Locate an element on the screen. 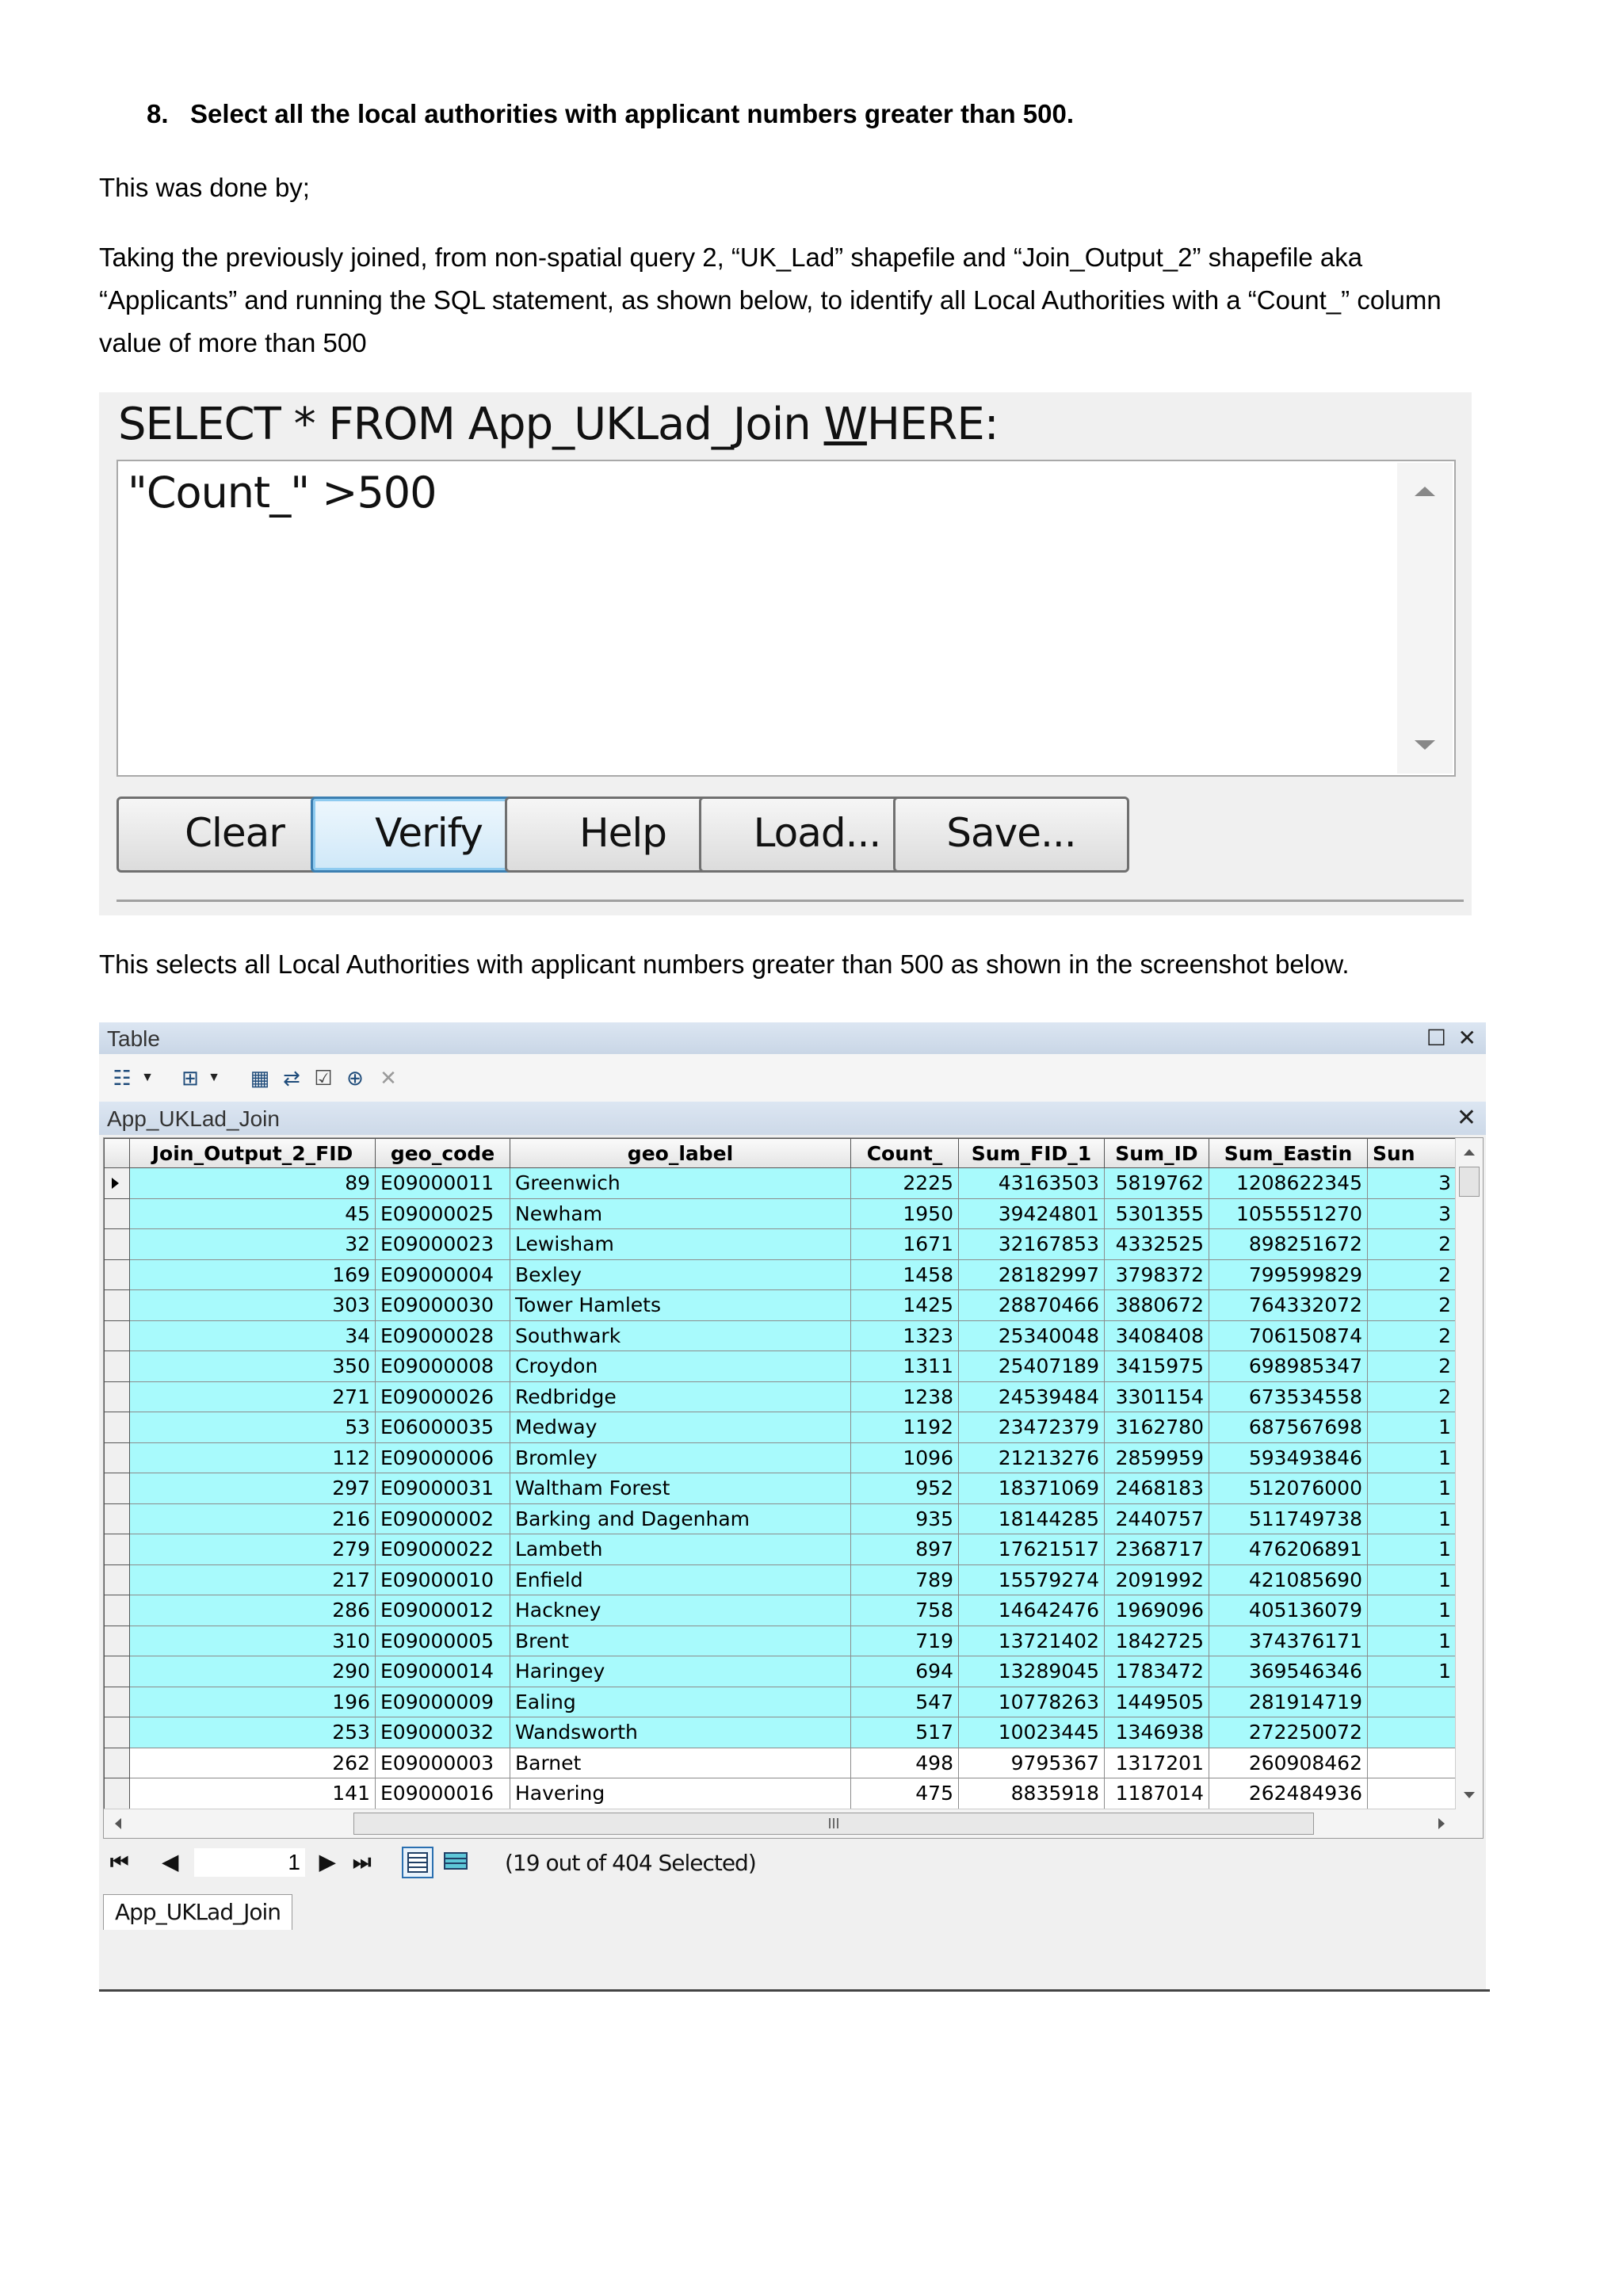  table-cell-code: E09000028 is located at coordinates (442, 1335).